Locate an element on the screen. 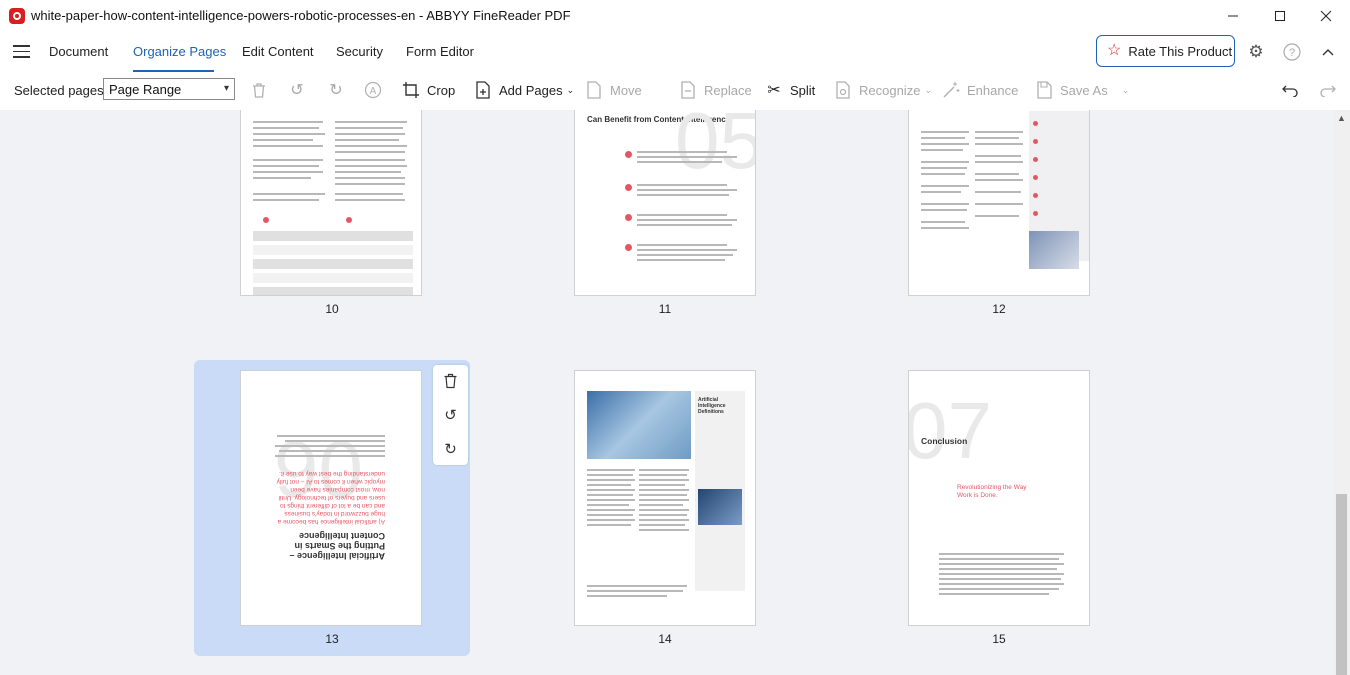  chevron-down-icon: ▾ is located at coordinates (226, 88).